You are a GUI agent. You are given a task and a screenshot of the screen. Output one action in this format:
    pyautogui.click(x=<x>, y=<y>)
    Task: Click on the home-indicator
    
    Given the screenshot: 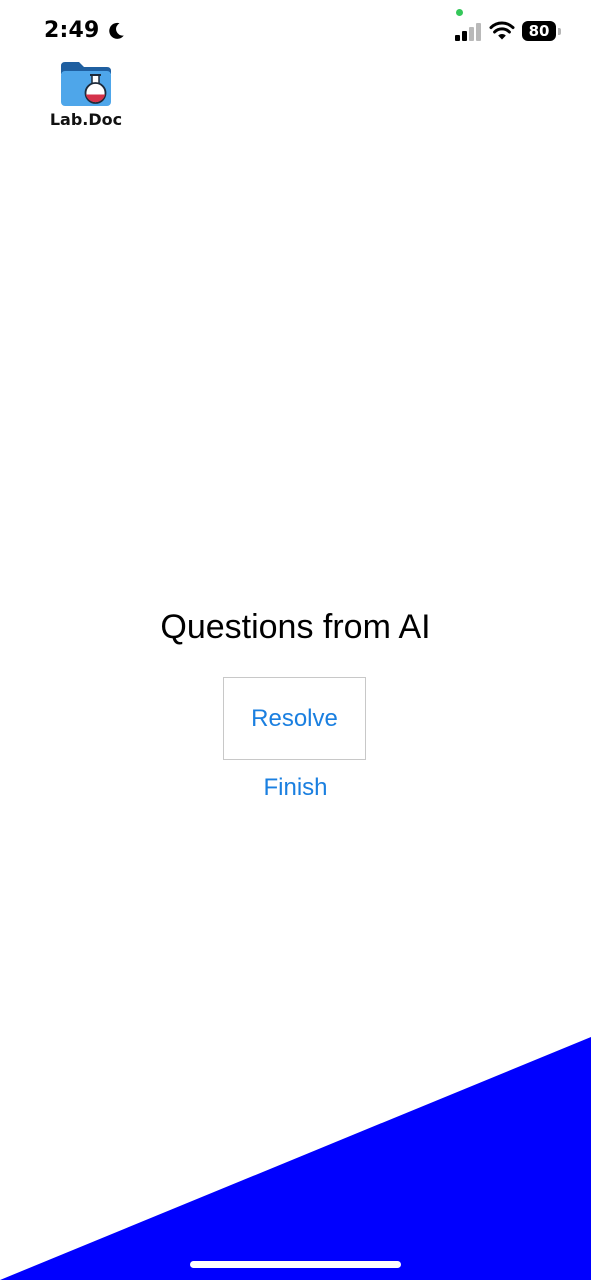 What is the action you would take?
    pyautogui.click(x=295, y=1264)
    